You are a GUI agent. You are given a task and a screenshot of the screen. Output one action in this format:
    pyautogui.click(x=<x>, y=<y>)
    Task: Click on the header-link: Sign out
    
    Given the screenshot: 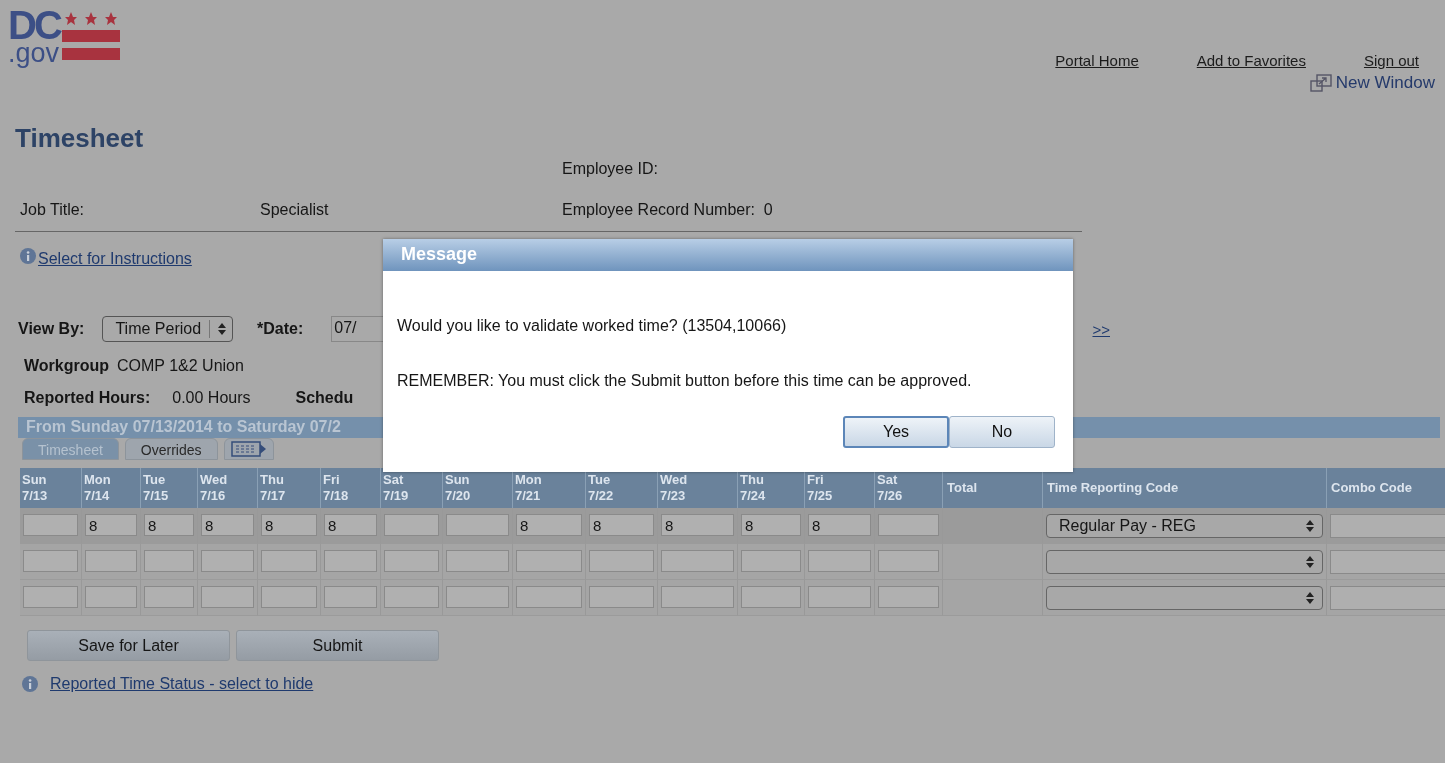 What is the action you would take?
    pyautogui.click(x=1391, y=60)
    